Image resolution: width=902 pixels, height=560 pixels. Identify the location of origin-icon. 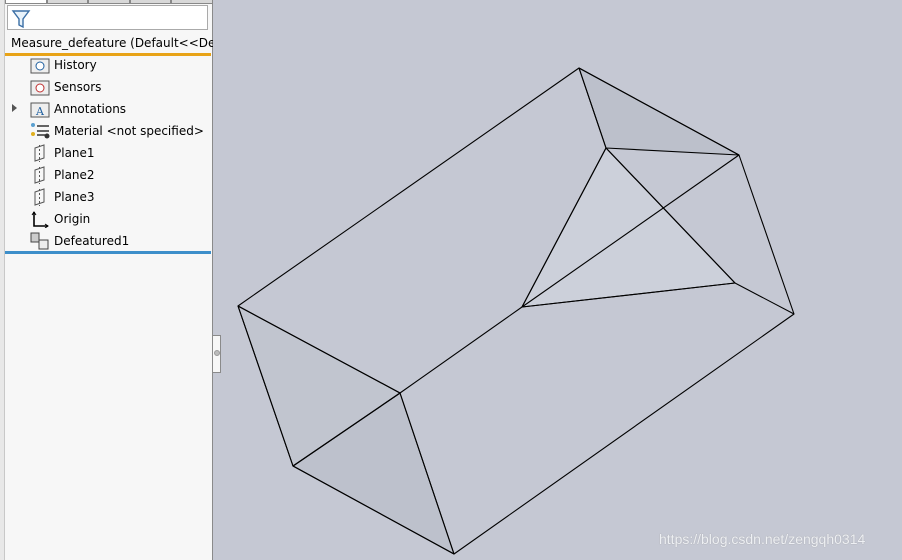
(40, 219).